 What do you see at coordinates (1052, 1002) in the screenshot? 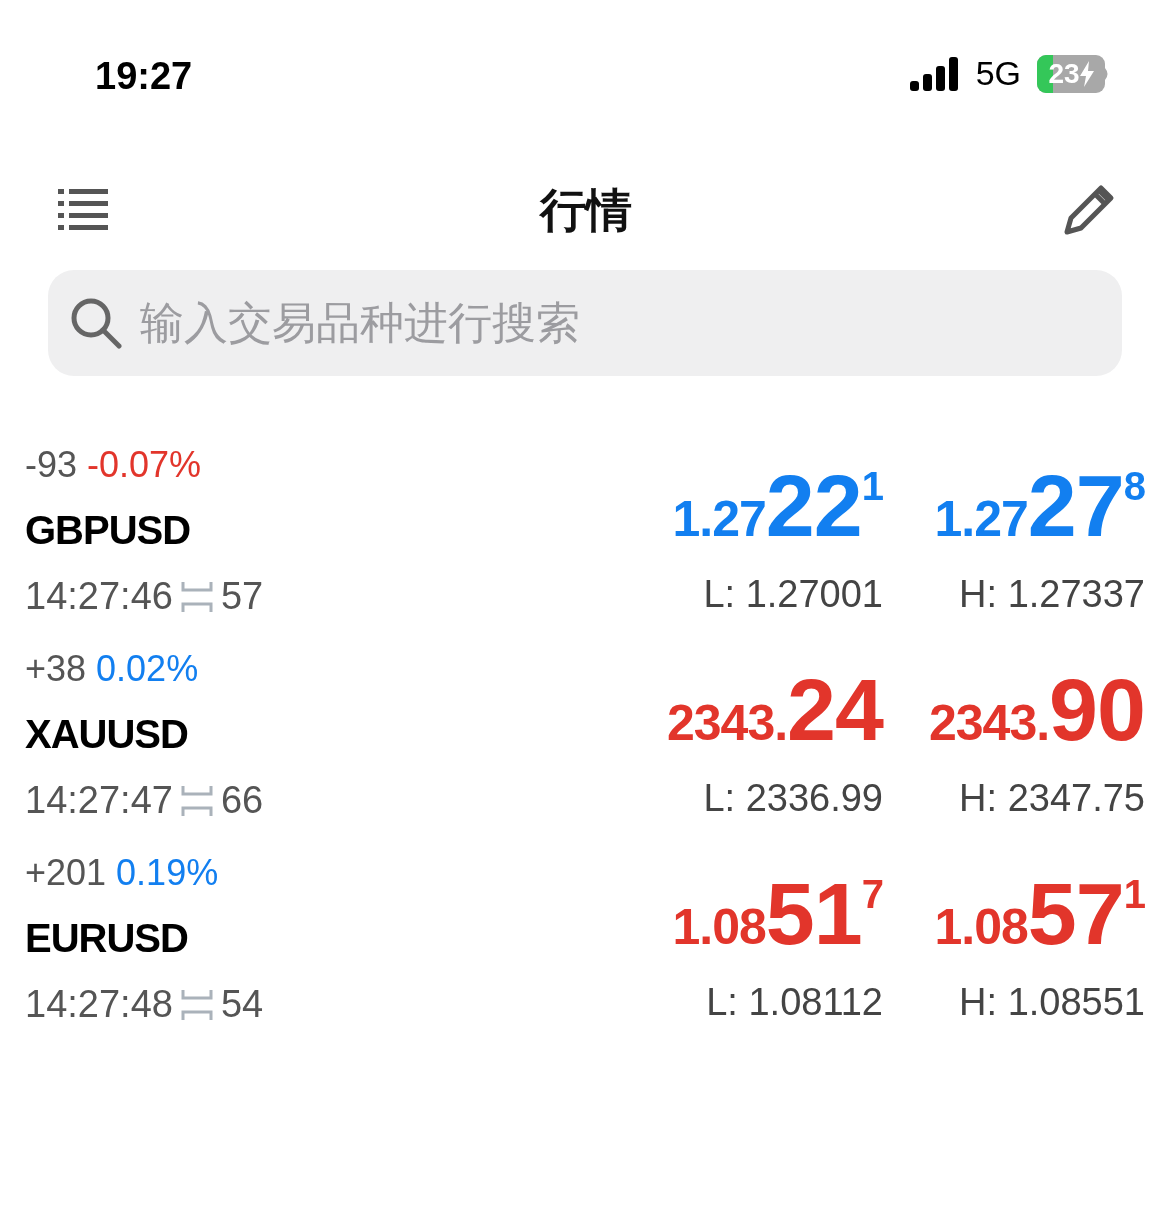
I see `high-price: H: 1.08551` at bounding box center [1052, 1002].